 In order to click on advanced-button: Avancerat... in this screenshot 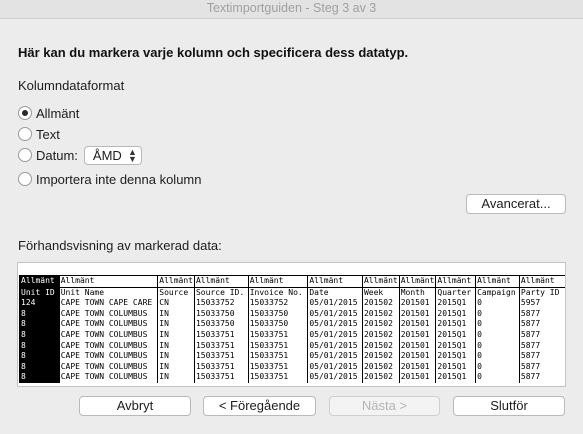, I will do `click(516, 204)`.